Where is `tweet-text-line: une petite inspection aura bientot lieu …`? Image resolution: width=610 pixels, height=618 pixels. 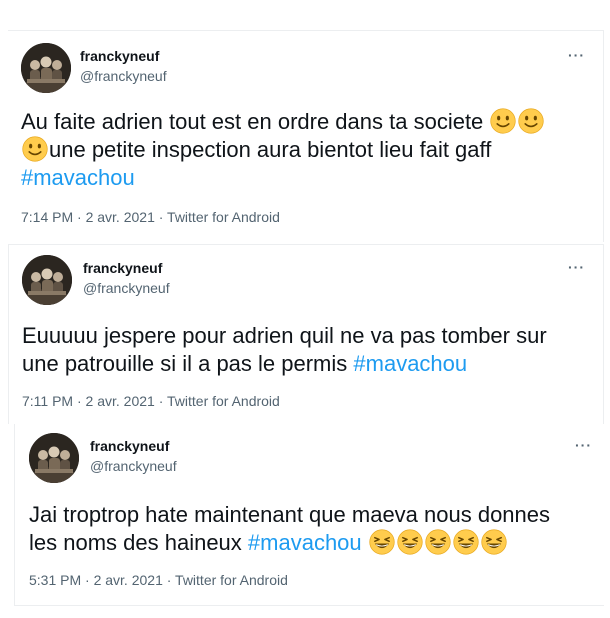 tweet-text-line: une petite inspection aura bientot lieu … is located at coordinates (270, 149).